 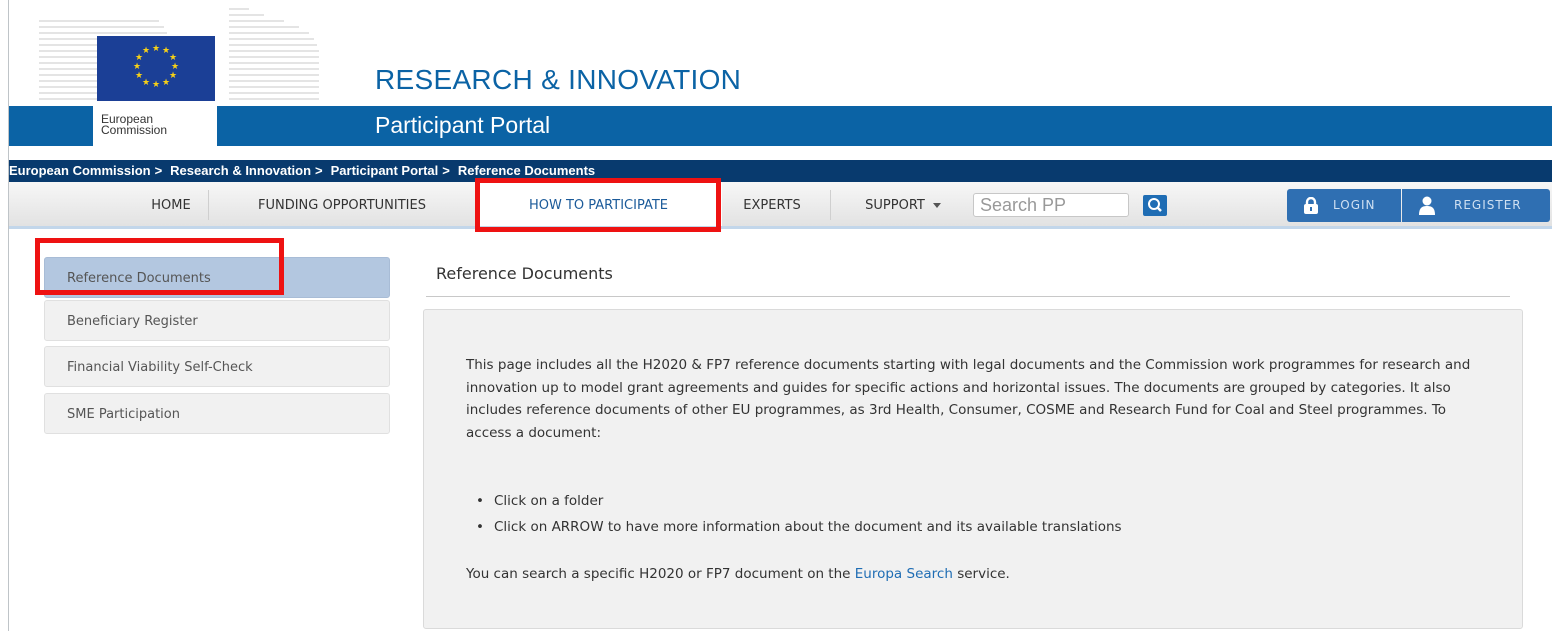 I want to click on nav-experts: EXPERTS, so click(x=772, y=204).